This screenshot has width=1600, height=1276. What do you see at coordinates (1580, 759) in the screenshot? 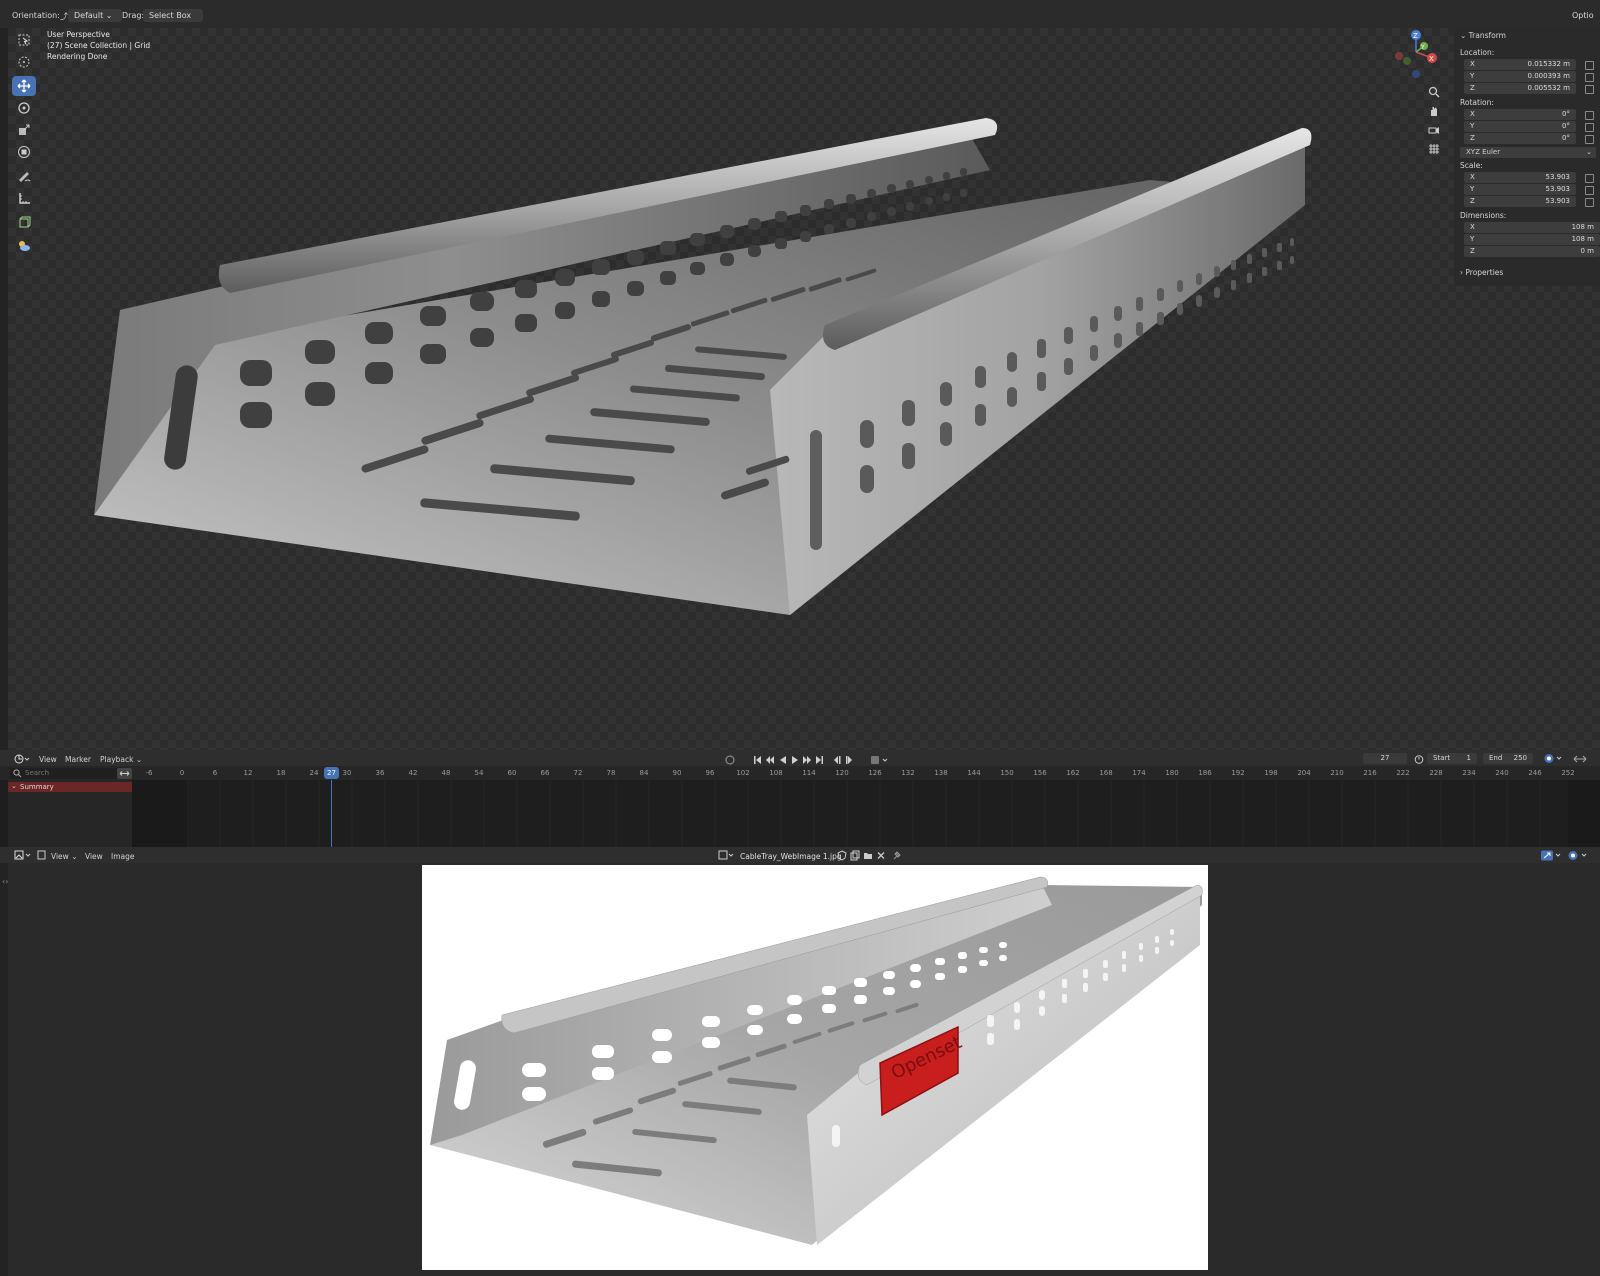
I see `expand-icon` at bounding box center [1580, 759].